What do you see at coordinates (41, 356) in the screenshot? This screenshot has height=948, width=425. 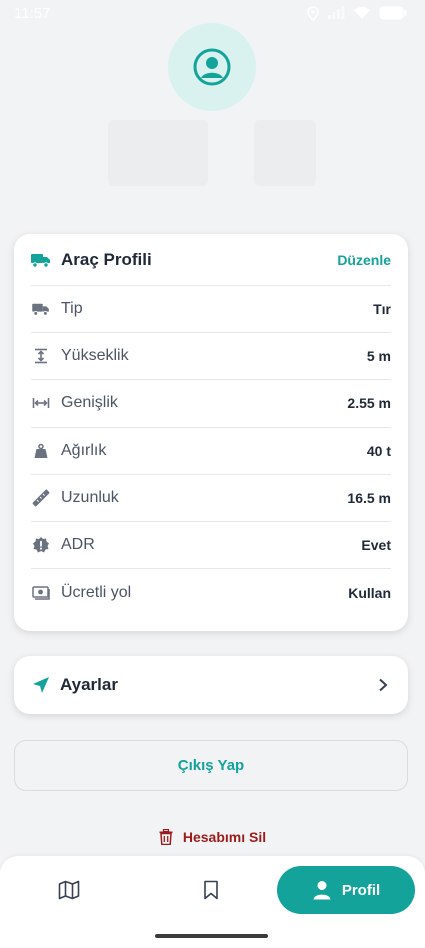 I see `height-icon` at bounding box center [41, 356].